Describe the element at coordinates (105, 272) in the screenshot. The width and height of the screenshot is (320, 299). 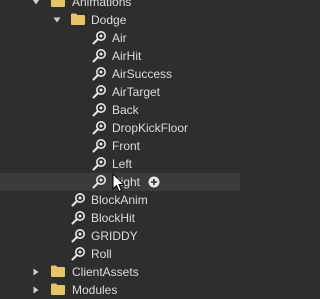
I see `tree-row-label: ClientAssets` at that location.